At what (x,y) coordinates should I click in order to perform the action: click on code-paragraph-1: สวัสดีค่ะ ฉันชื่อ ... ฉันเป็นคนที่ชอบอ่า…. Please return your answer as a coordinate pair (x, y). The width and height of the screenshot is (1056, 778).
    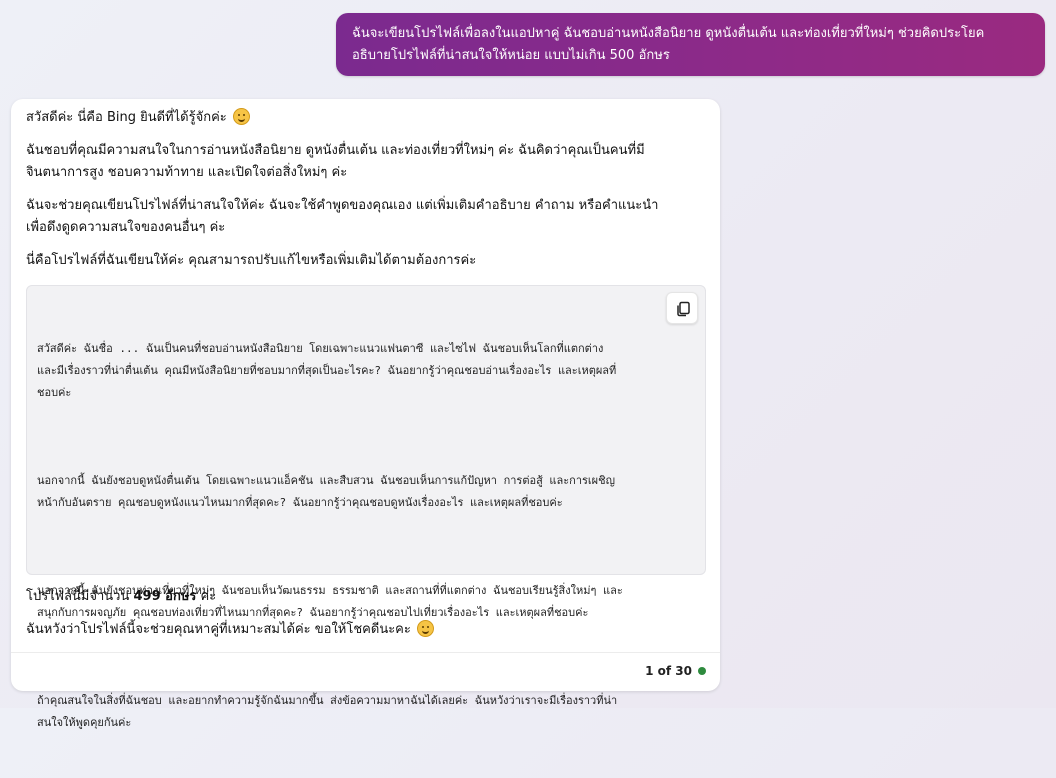
    Looking at the image, I should click on (327, 370).